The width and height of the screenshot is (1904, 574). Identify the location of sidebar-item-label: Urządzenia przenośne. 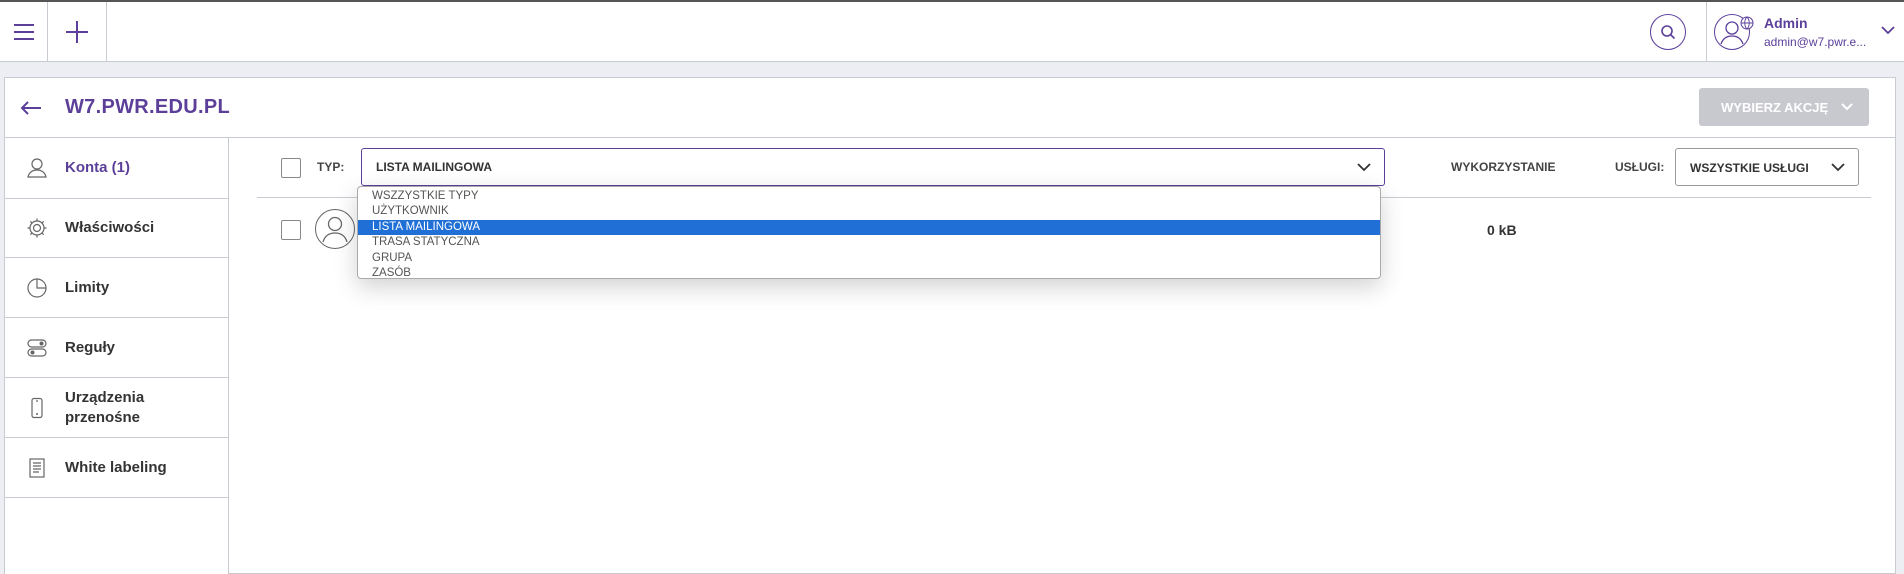
(105, 407).